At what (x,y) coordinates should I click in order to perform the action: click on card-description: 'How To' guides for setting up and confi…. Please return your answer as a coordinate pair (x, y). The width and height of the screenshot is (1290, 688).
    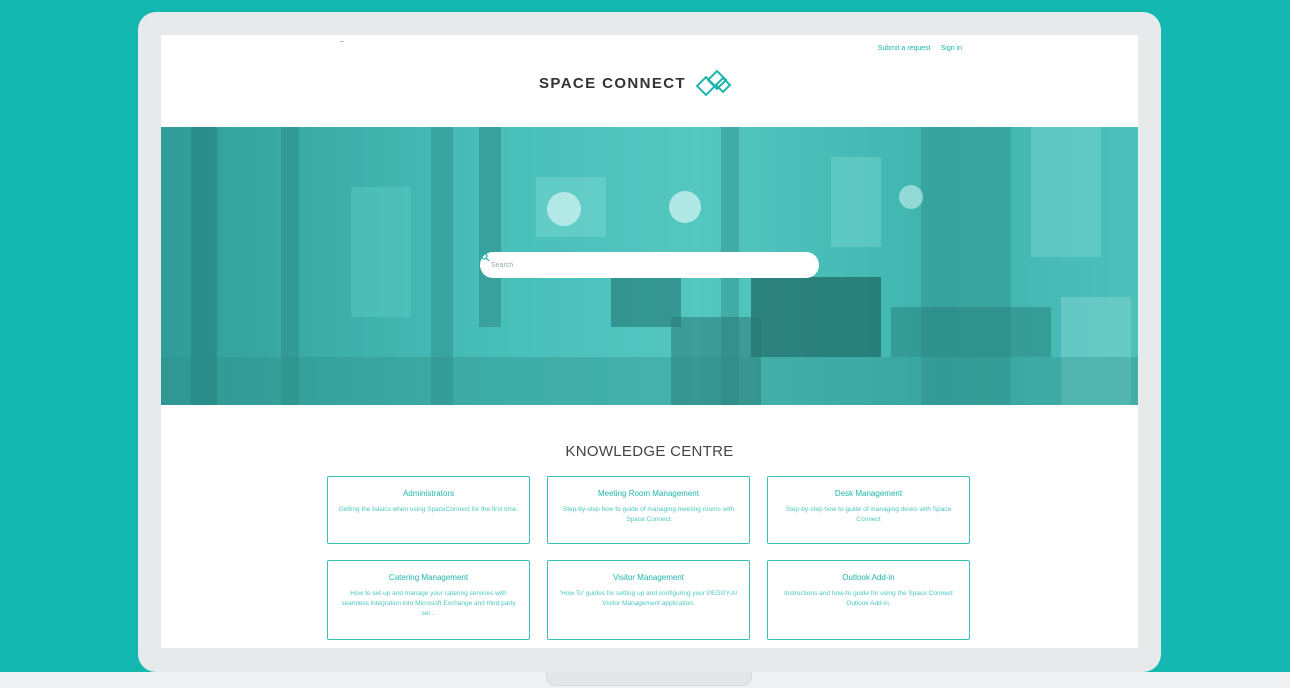
    Looking at the image, I should click on (648, 598).